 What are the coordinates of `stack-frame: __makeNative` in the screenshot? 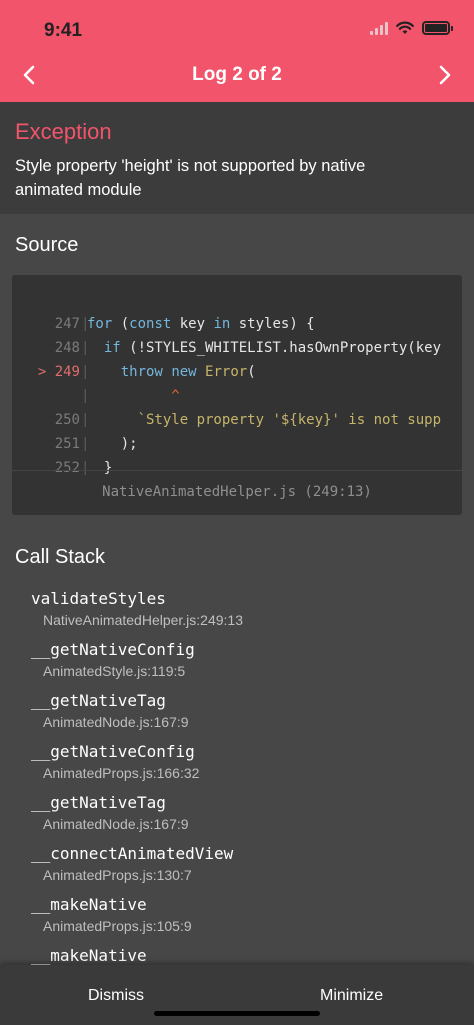 It's located at (89, 956).